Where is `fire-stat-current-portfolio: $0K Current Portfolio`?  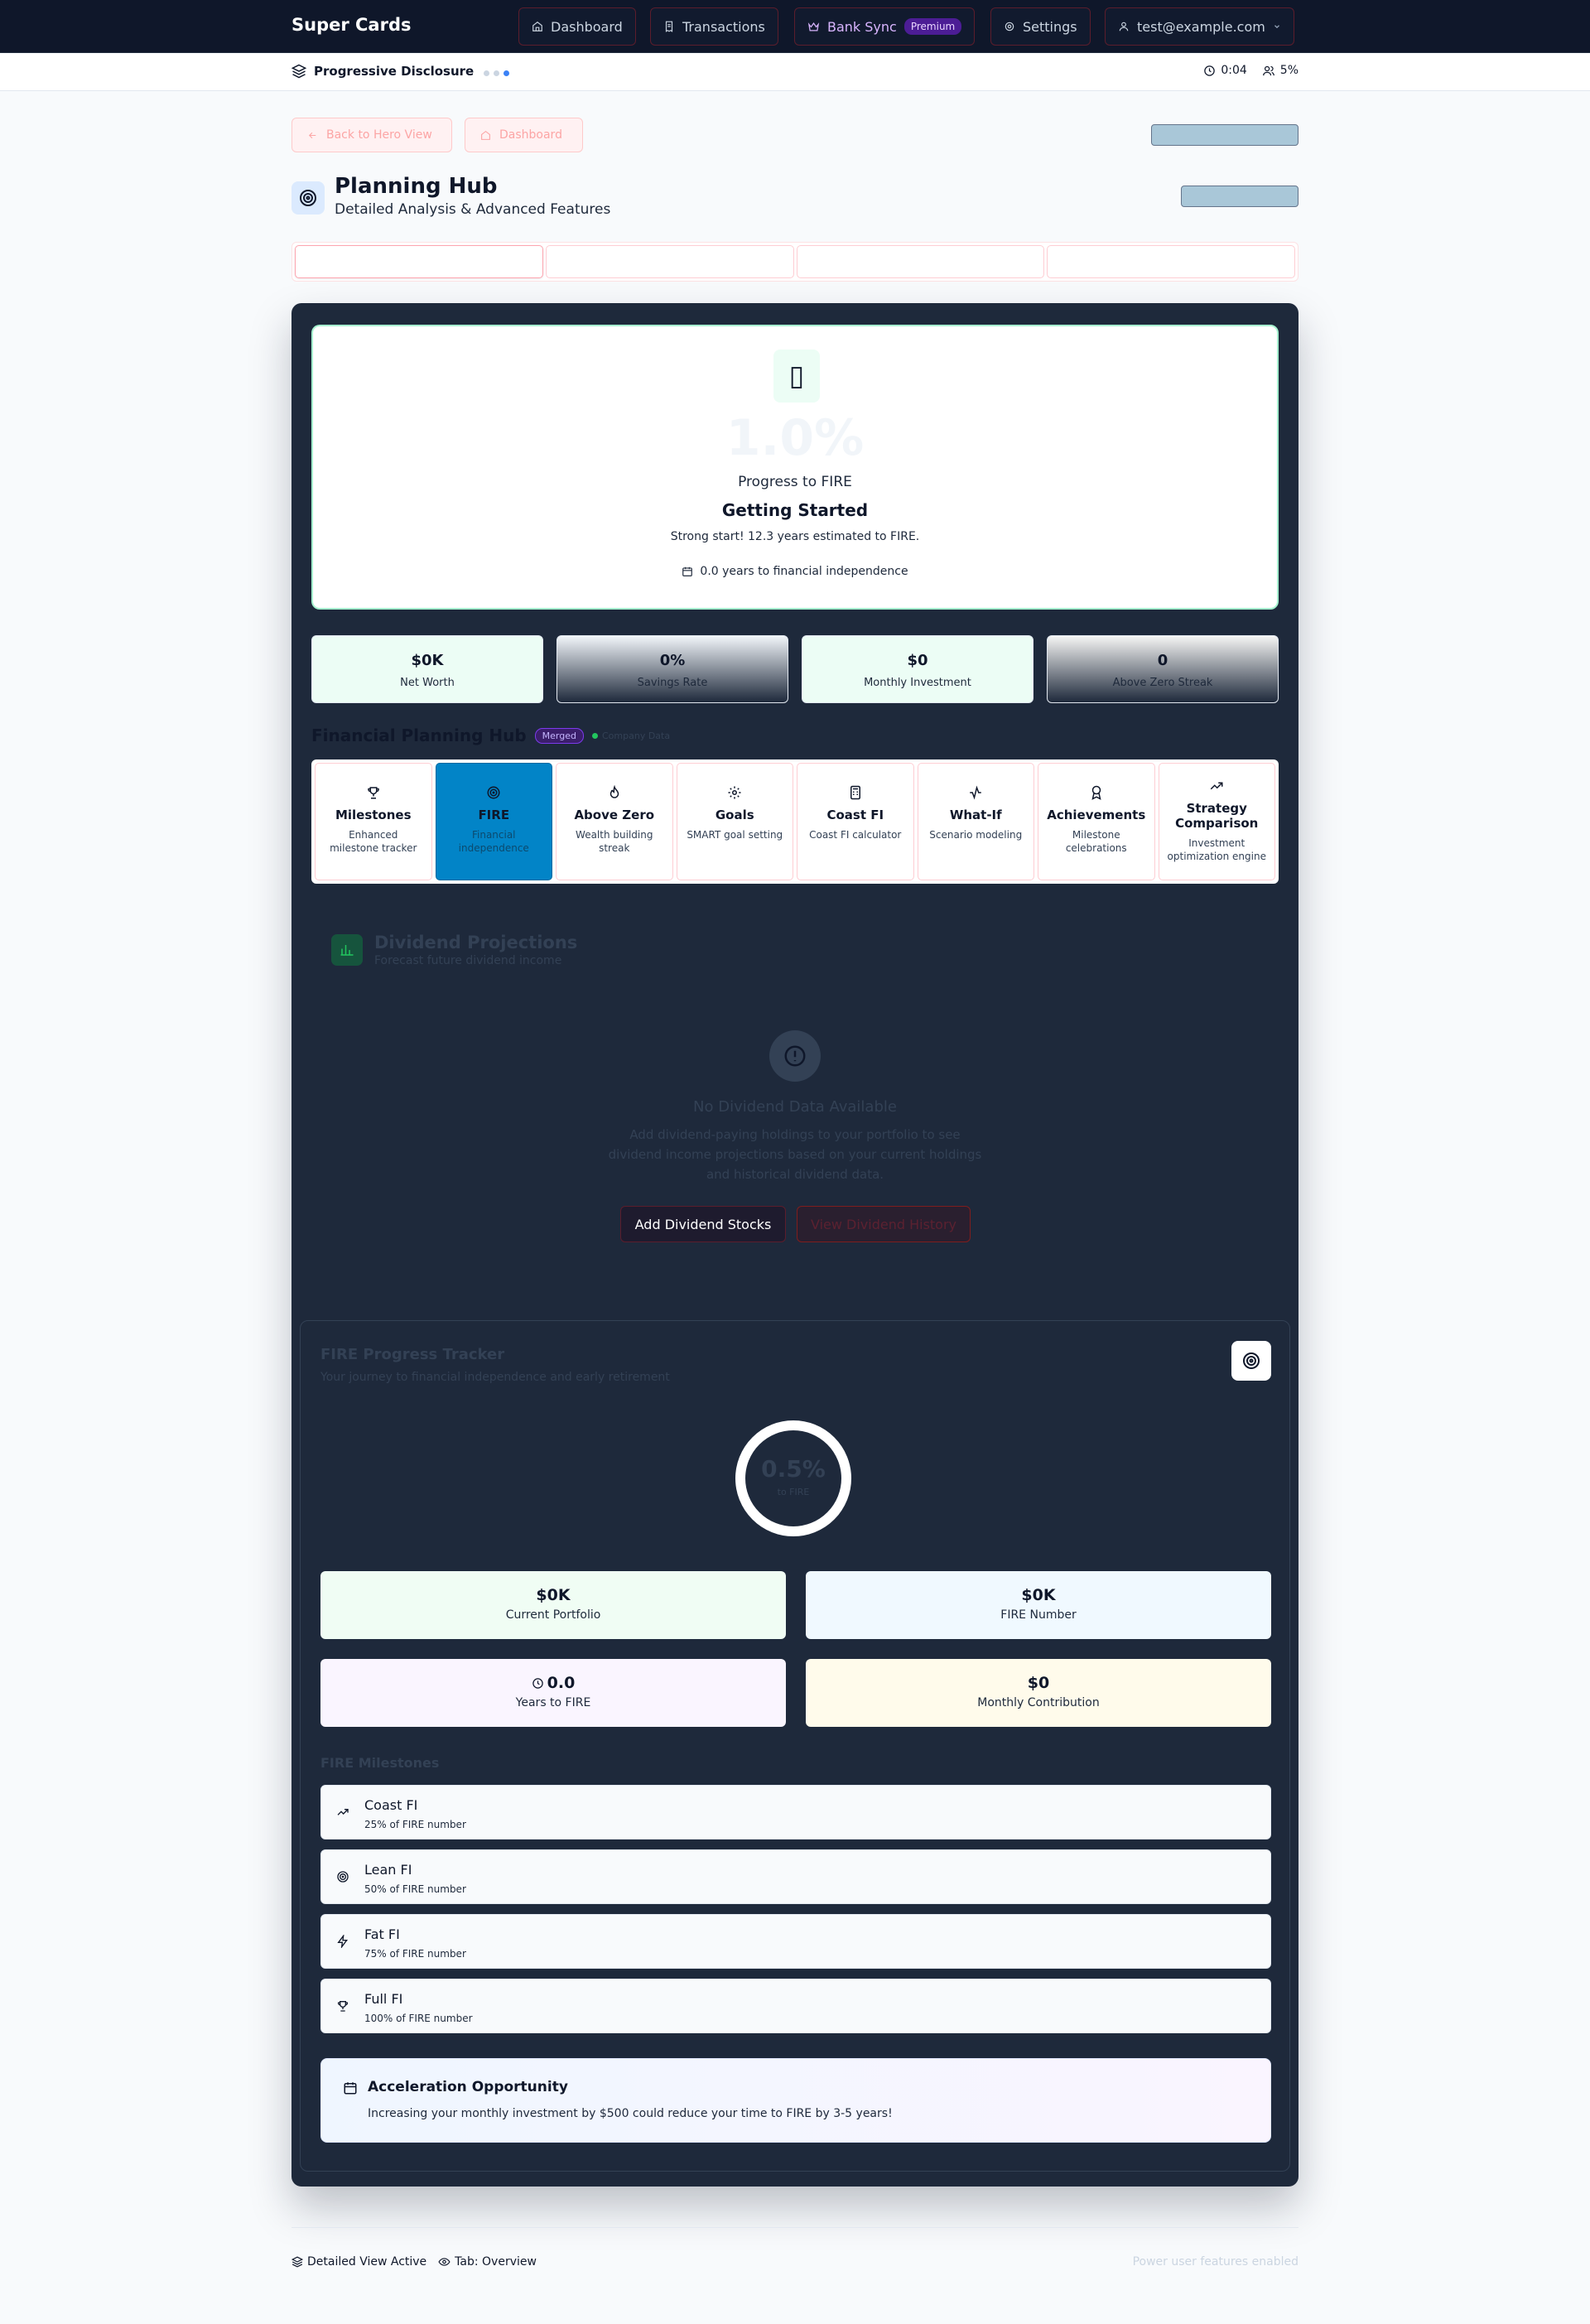 fire-stat-current-portfolio: $0K Current Portfolio is located at coordinates (553, 1605).